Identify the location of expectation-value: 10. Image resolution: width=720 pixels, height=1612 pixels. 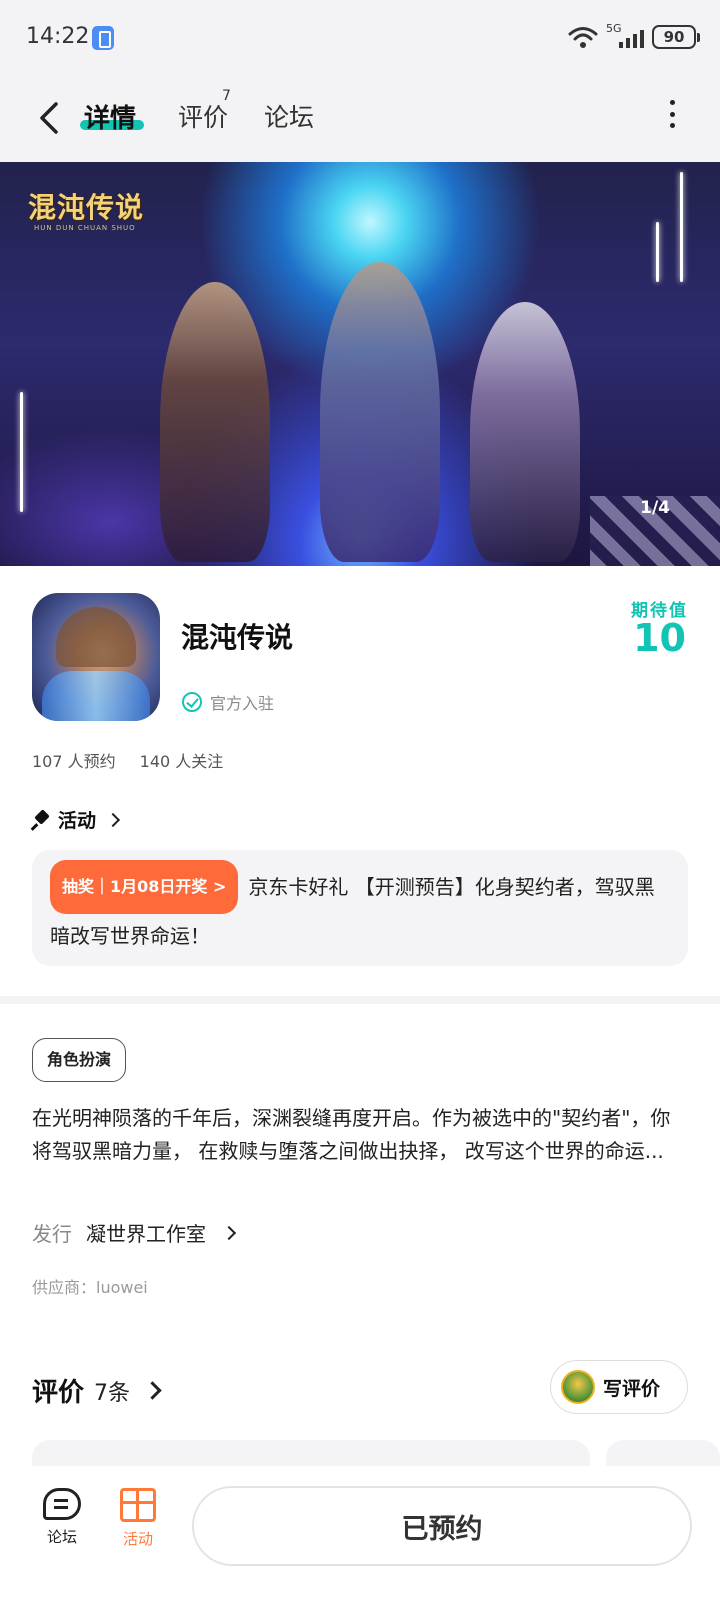
(659, 638).